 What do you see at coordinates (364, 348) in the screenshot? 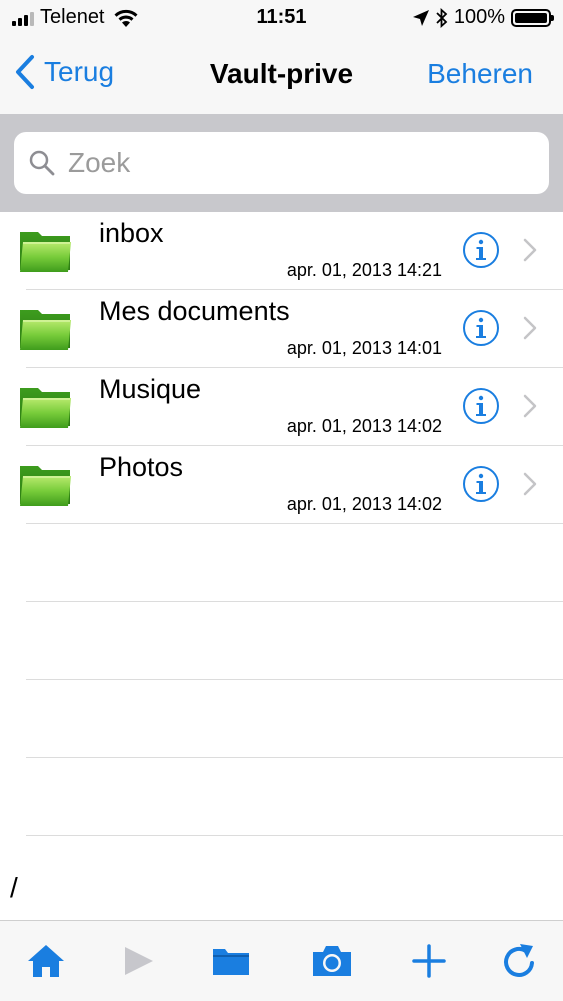
I see `file-date: apr. 01, 2013 14:01` at bounding box center [364, 348].